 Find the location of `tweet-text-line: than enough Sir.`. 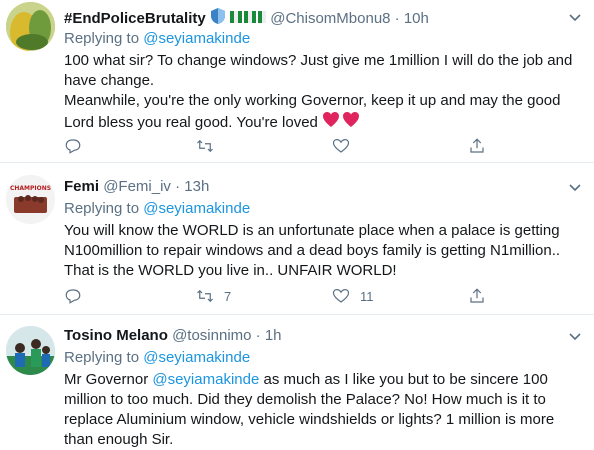

tweet-text-line: than enough Sir. is located at coordinates (119, 439).